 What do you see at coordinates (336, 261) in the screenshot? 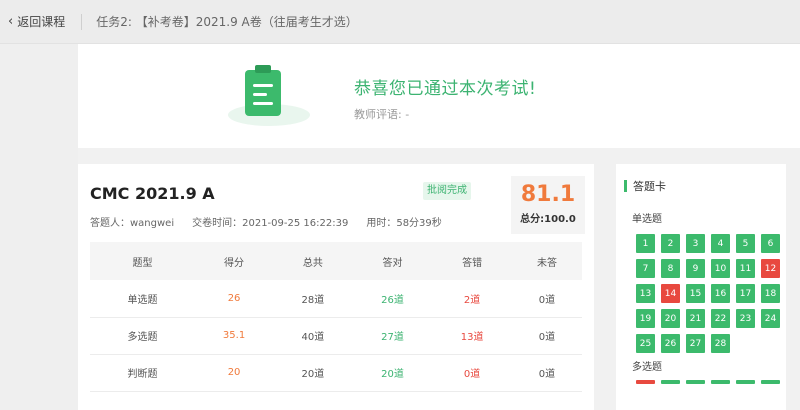
I see `table-header-row: 题型 得分 总共 答对 答错 未答` at bounding box center [336, 261].